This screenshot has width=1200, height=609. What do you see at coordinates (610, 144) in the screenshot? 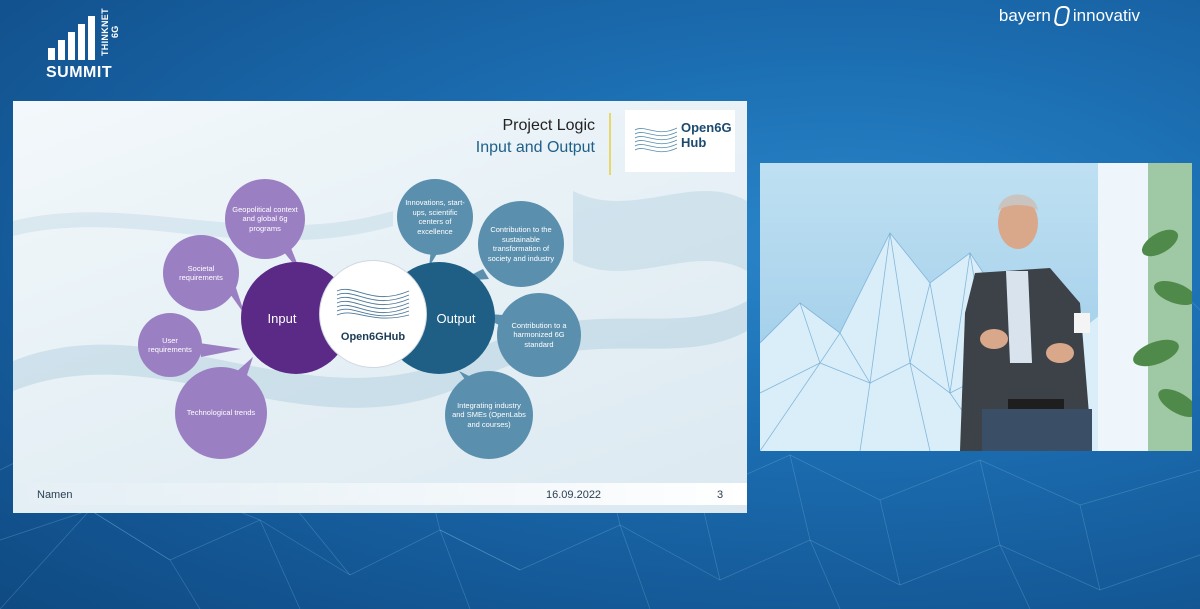
I see `title-divider` at bounding box center [610, 144].